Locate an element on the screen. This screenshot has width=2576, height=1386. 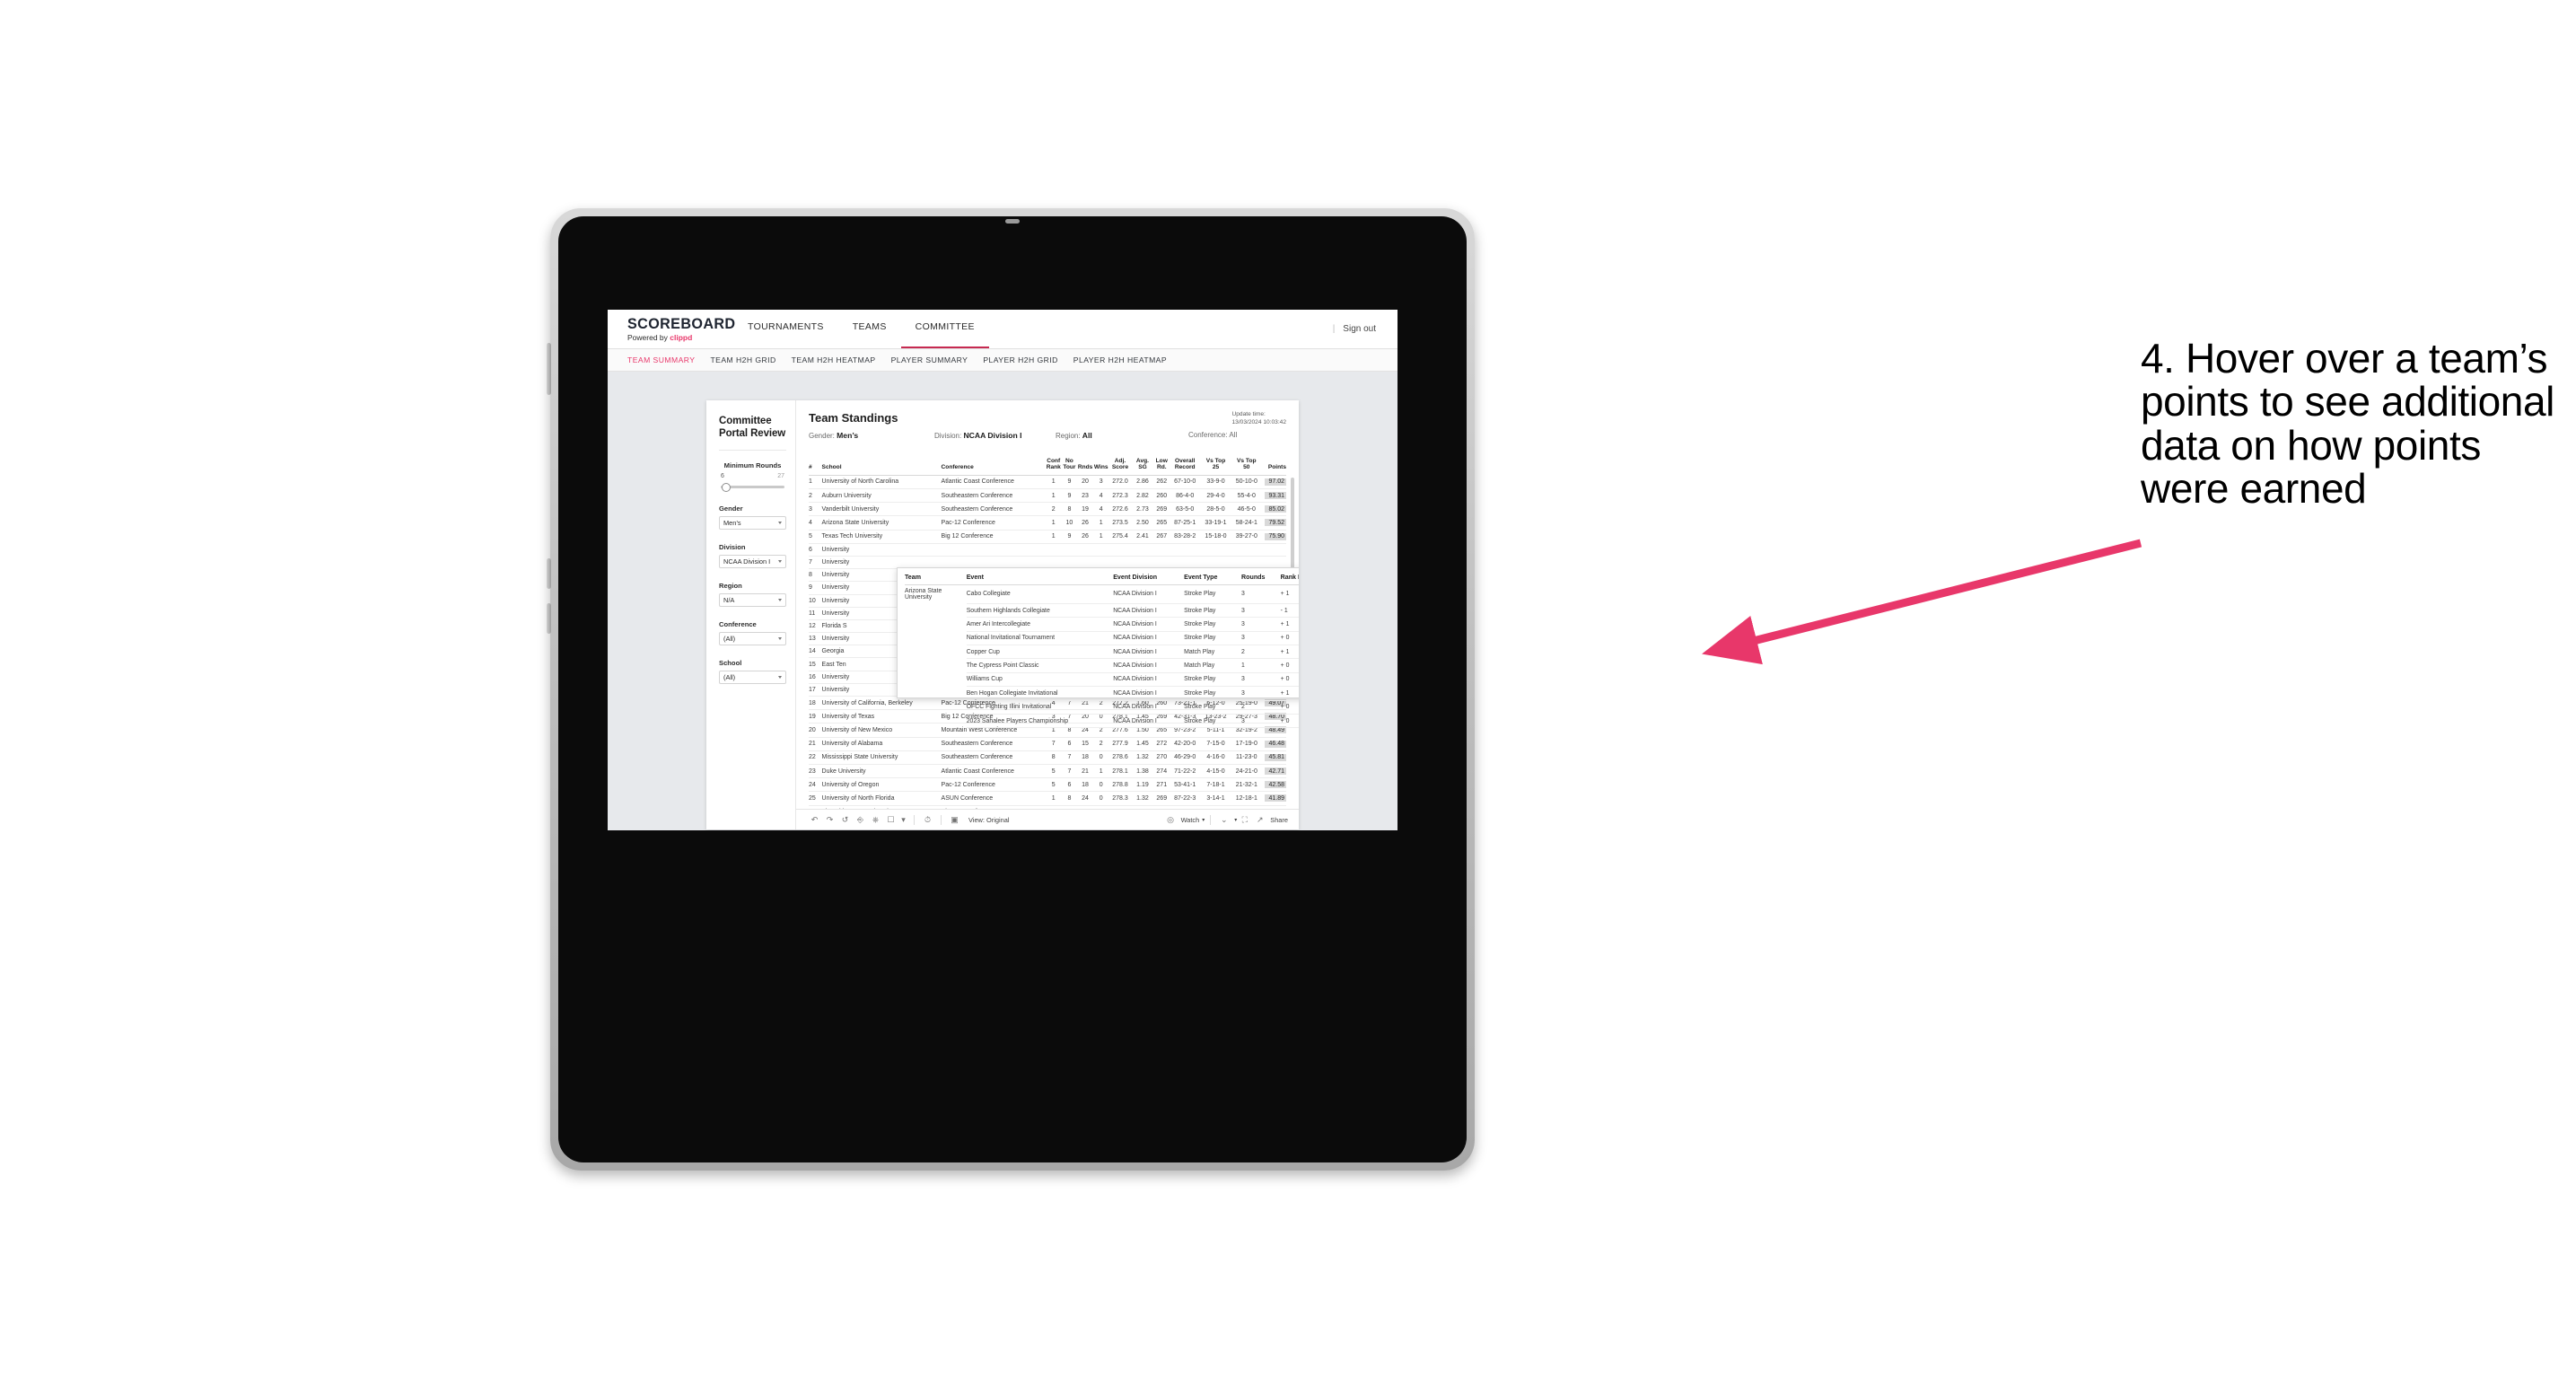
view-original-button: ▣ View: Original is located at coordinates (978, 820).